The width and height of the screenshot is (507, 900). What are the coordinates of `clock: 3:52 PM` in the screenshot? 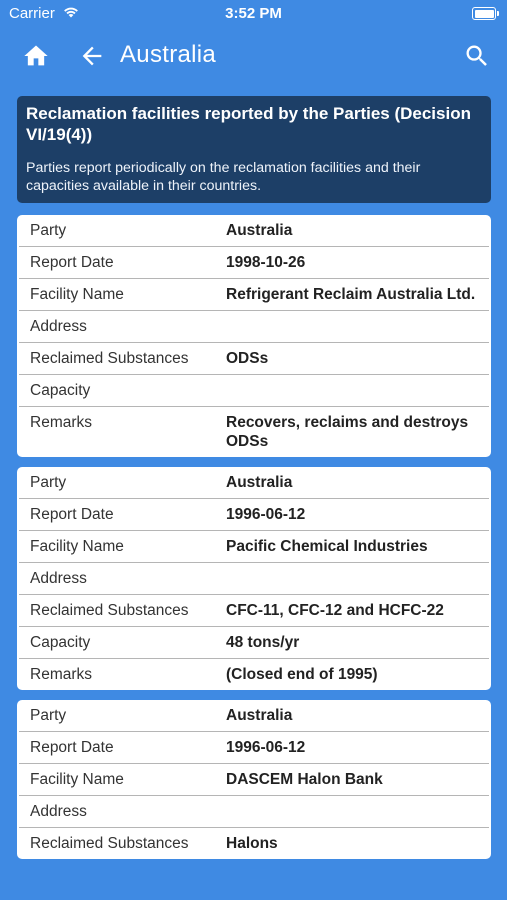 It's located at (253, 13).